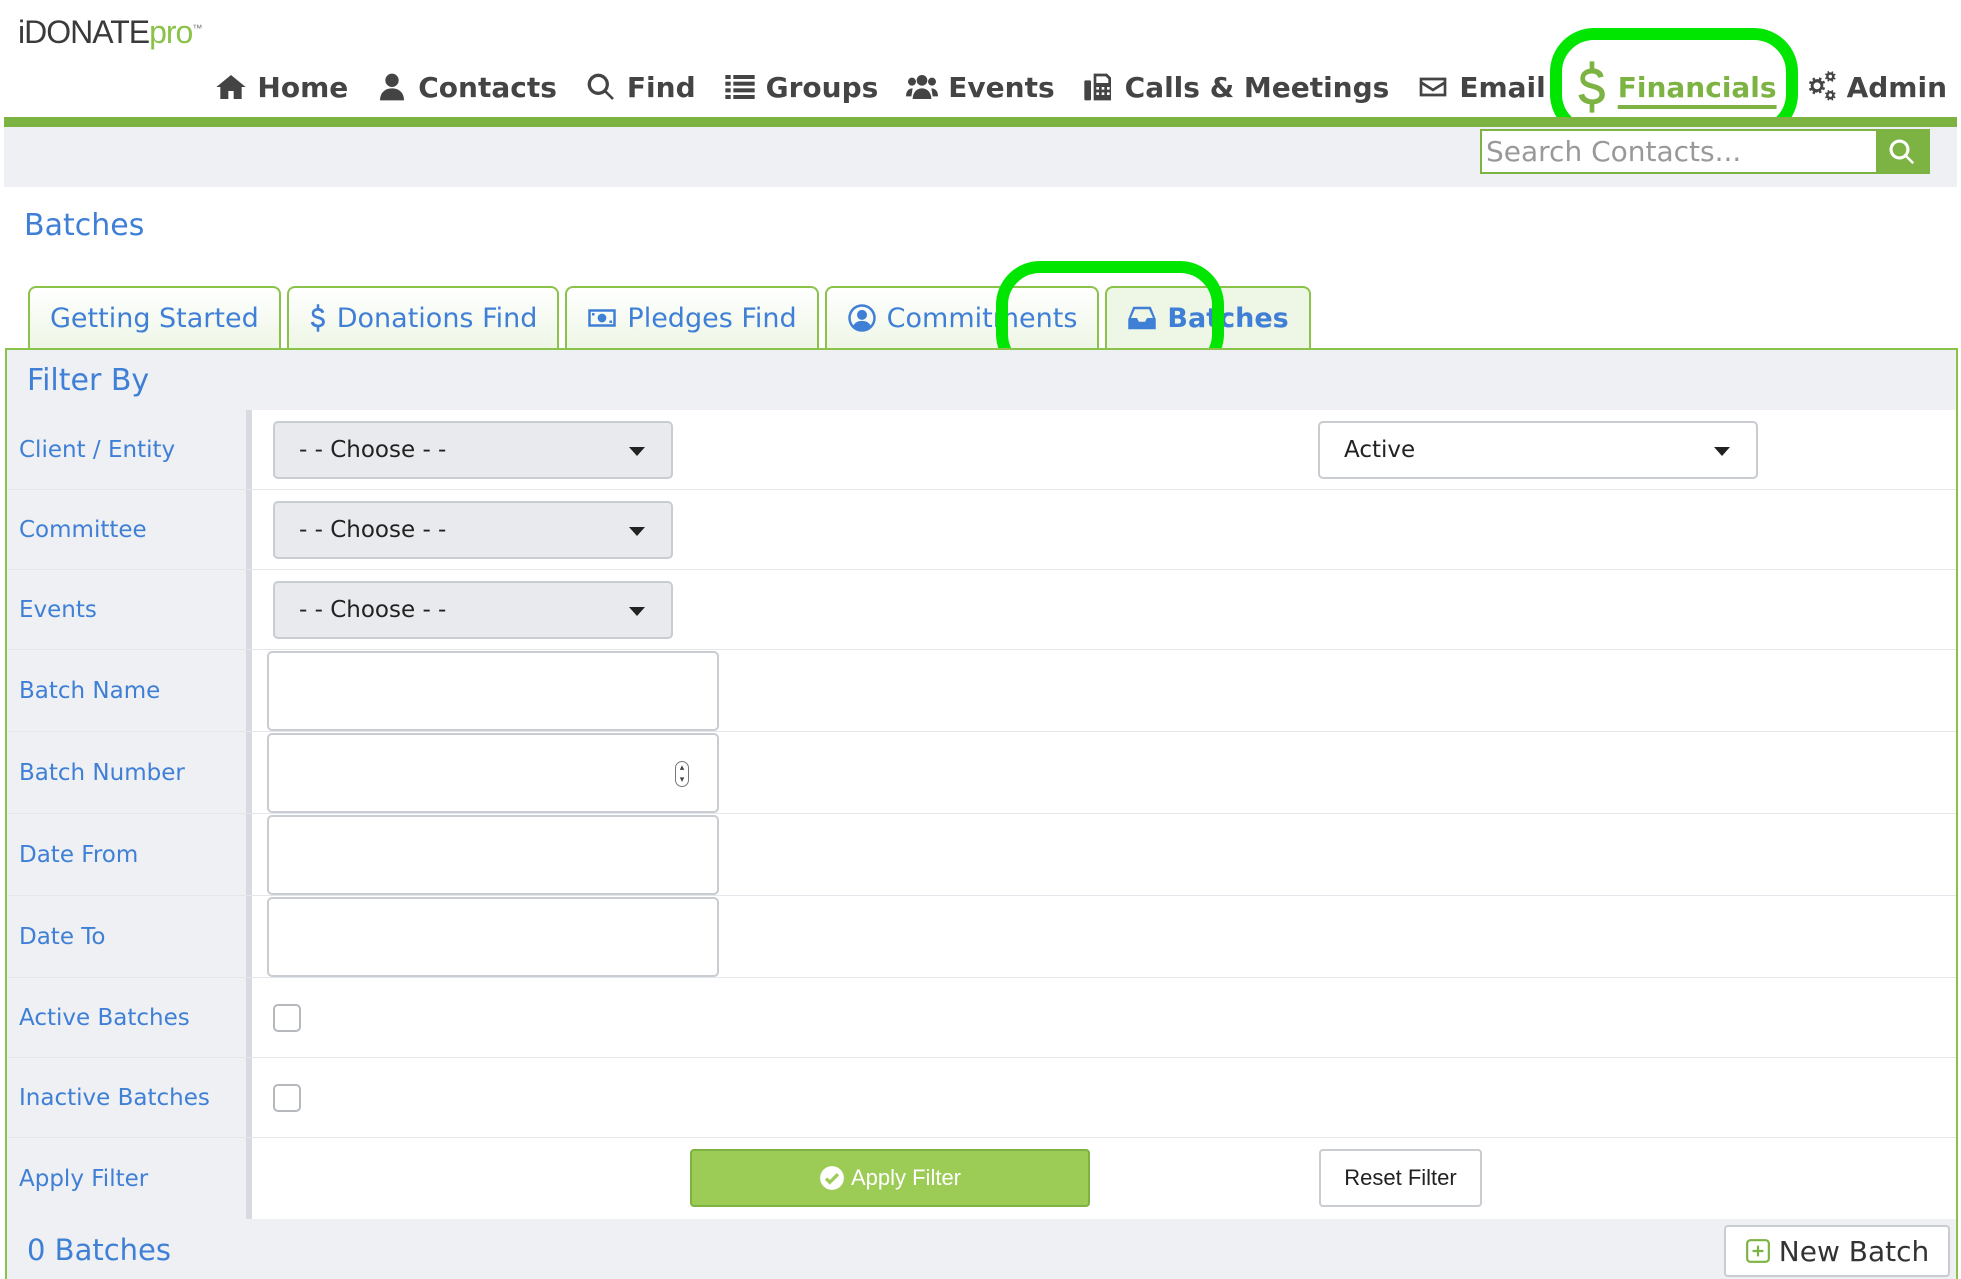 Image resolution: width=1961 pixels, height=1279 pixels. Describe the element at coordinates (373, 530) in the screenshot. I see `committee-value: - - Choose - -` at that location.